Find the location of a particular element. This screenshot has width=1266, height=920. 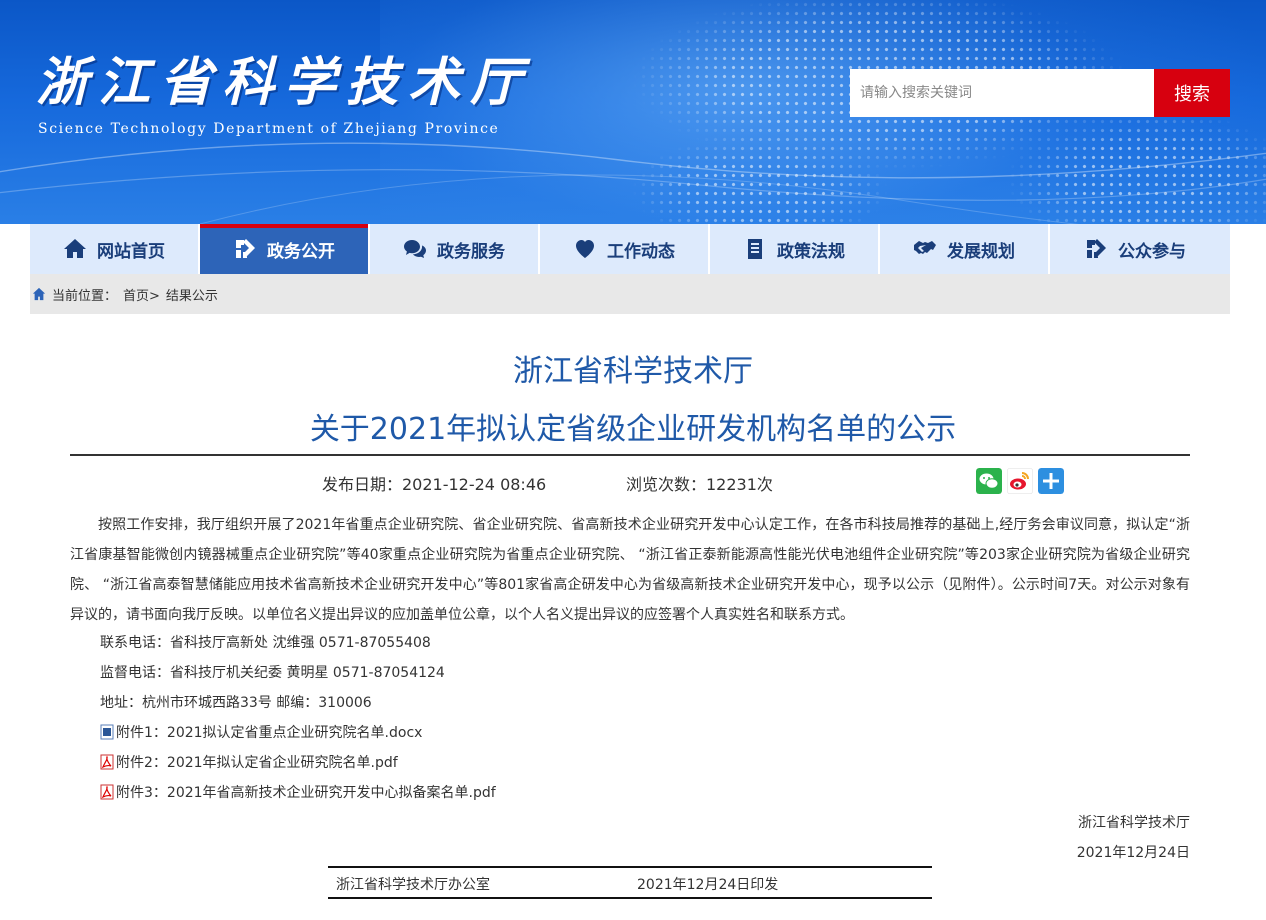

main-nav: 网站首页 政务公开 政务服务 工作动态 政策法规 发展规划 公众参与 is located at coordinates (630, 249).